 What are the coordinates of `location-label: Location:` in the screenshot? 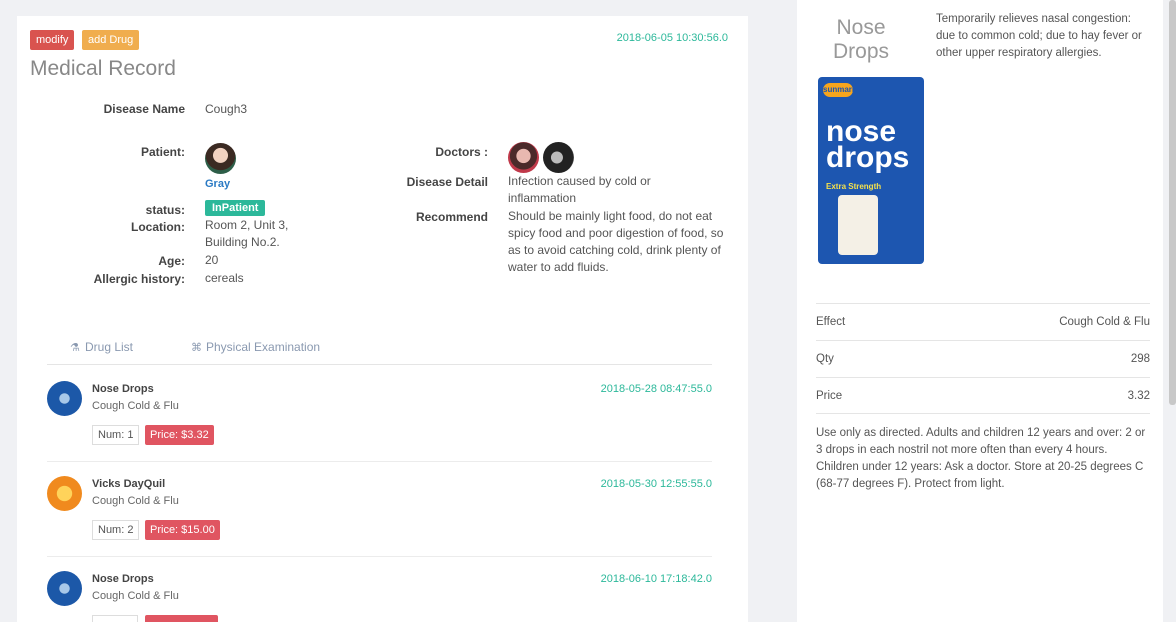 It's located at (158, 227).